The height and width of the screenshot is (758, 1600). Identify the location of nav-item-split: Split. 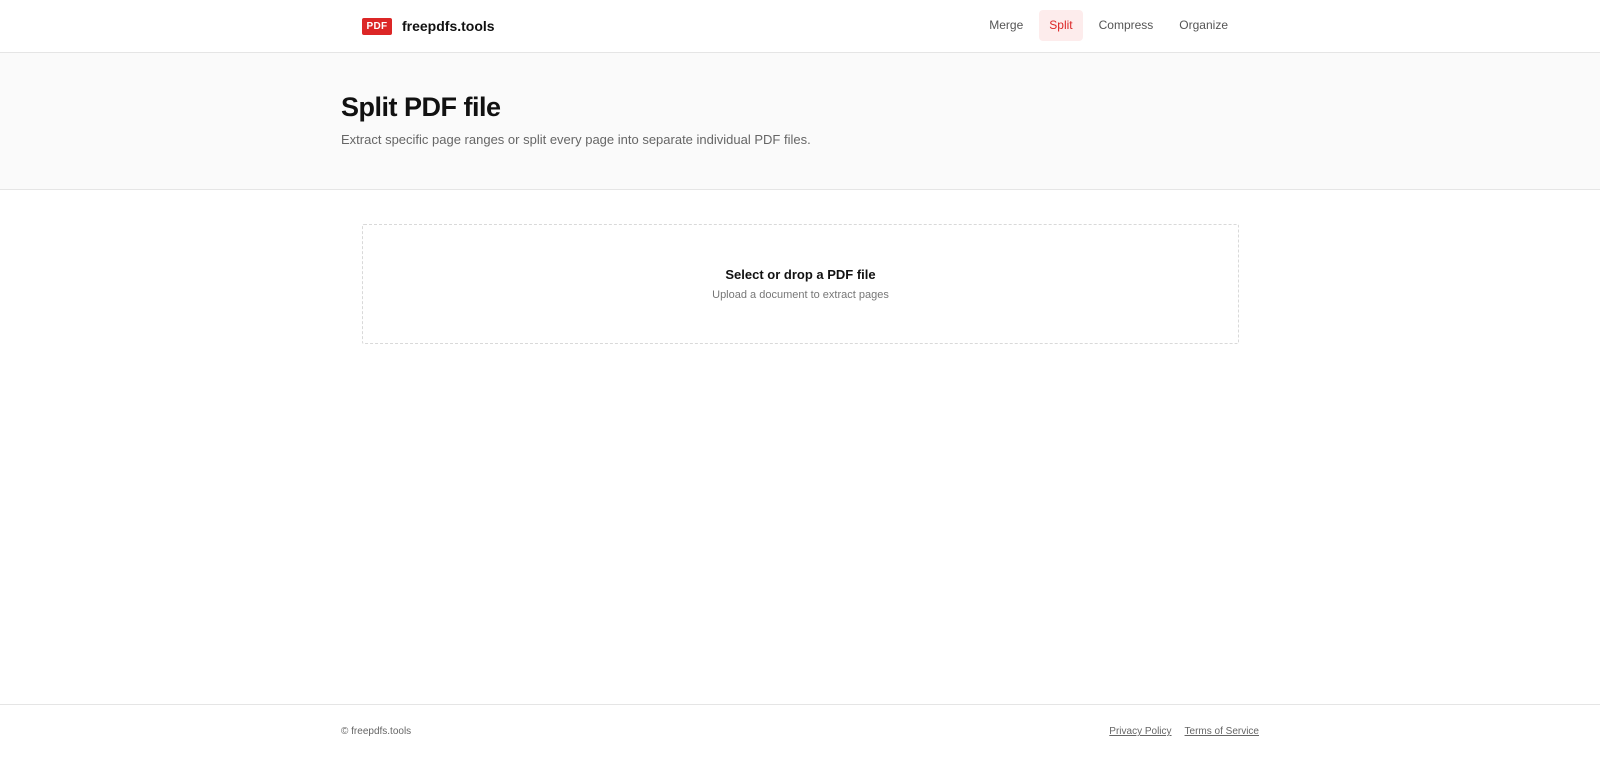
(1061, 25).